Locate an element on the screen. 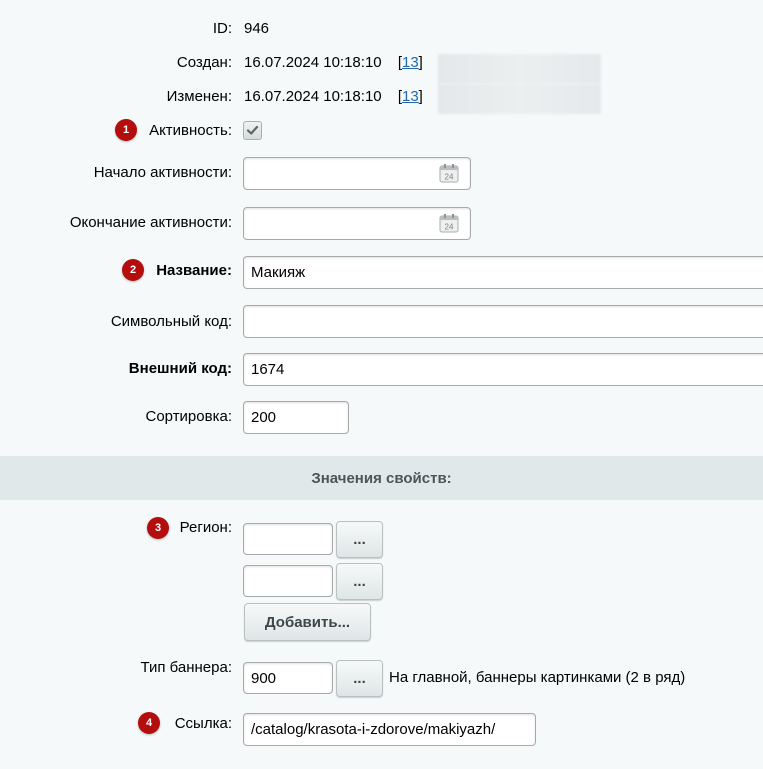 The height and width of the screenshot is (769, 763). created-user-link: 13 is located at coordinates (410, 62).